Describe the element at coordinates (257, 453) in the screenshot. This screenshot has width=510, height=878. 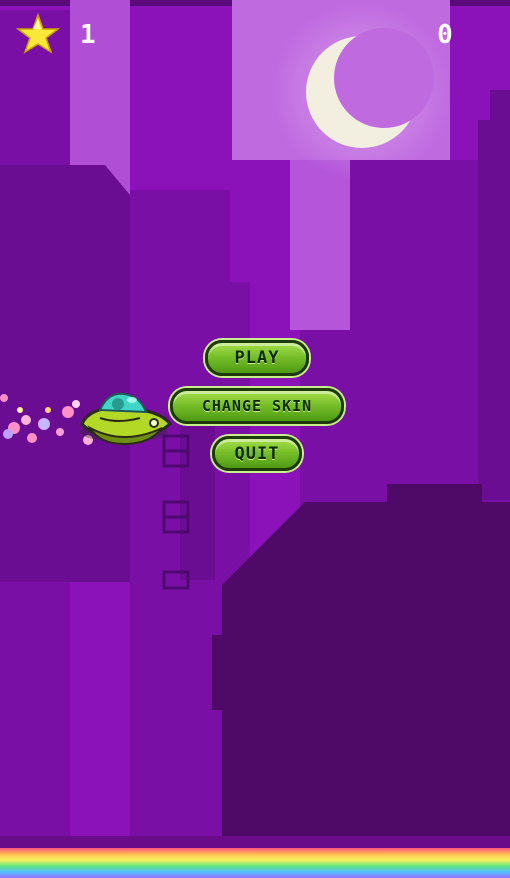
I see `quit-button: QUIT` at that location.